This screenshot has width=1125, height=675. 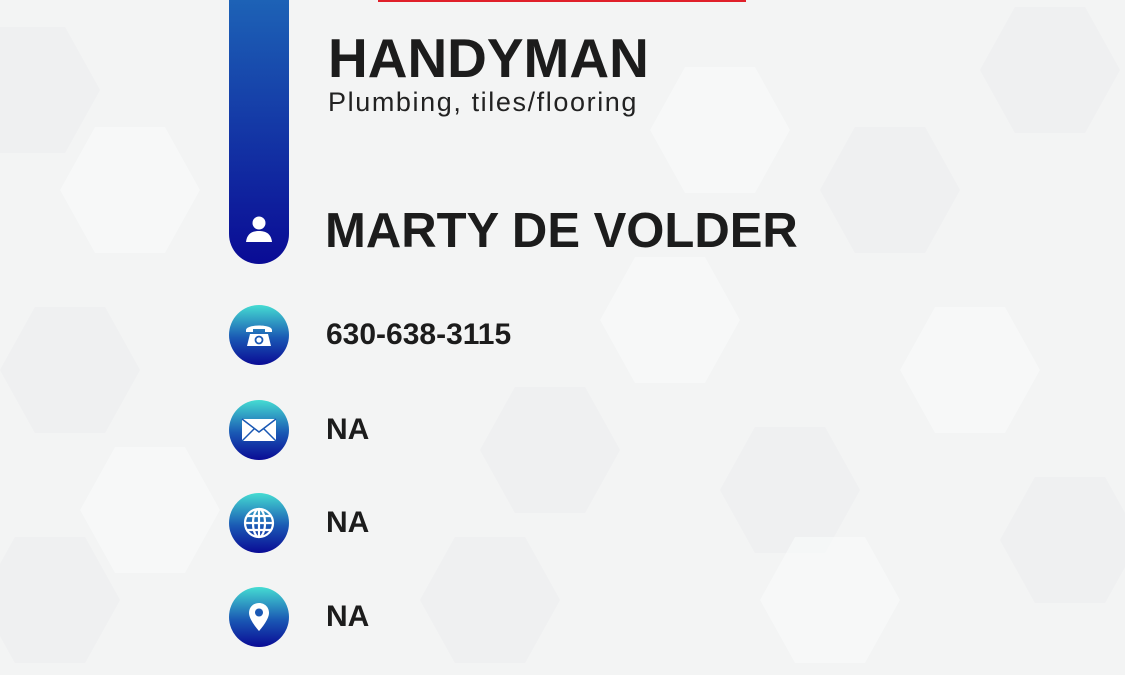 I want to click on contact-name: MARTY DE VOLDER, so click(x=561, y=231).